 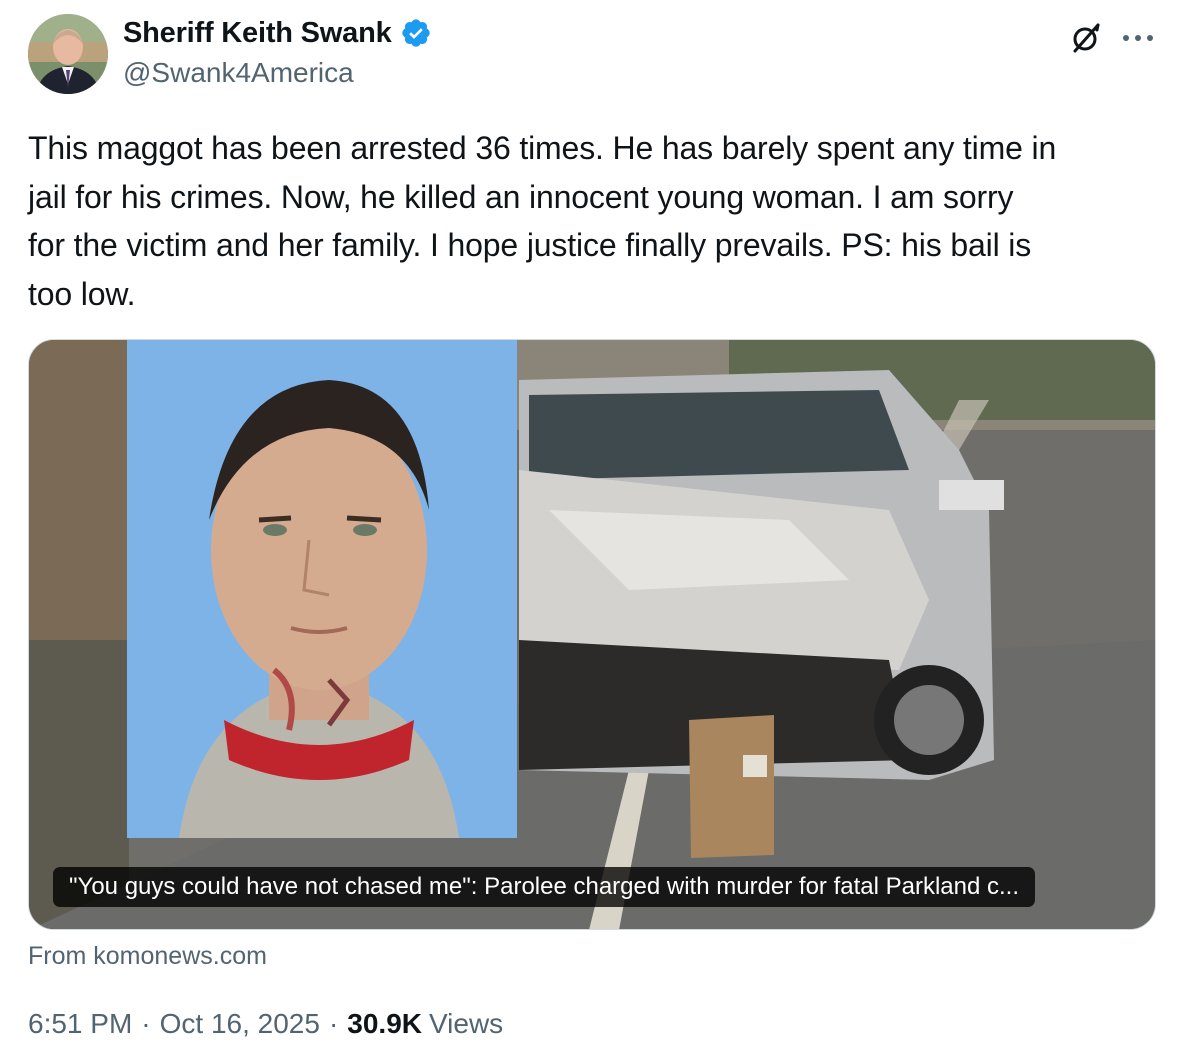 I want to click on tweet-time: 6:51 PM, so click(x=80, y=1024).